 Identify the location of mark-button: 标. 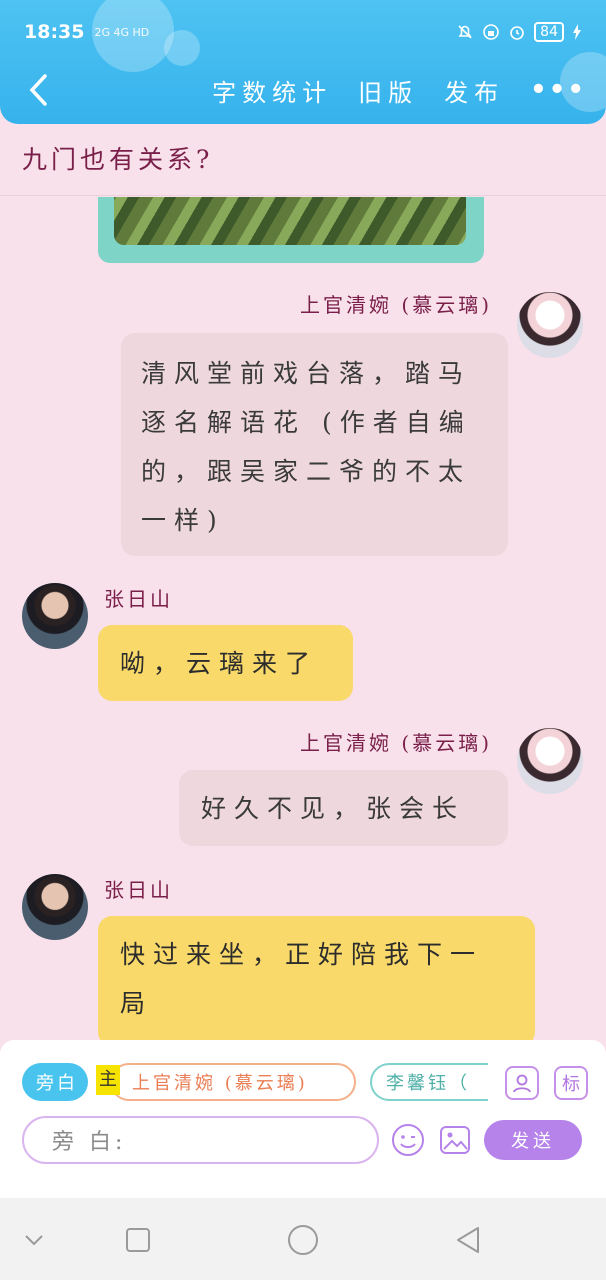
(571, 1083).